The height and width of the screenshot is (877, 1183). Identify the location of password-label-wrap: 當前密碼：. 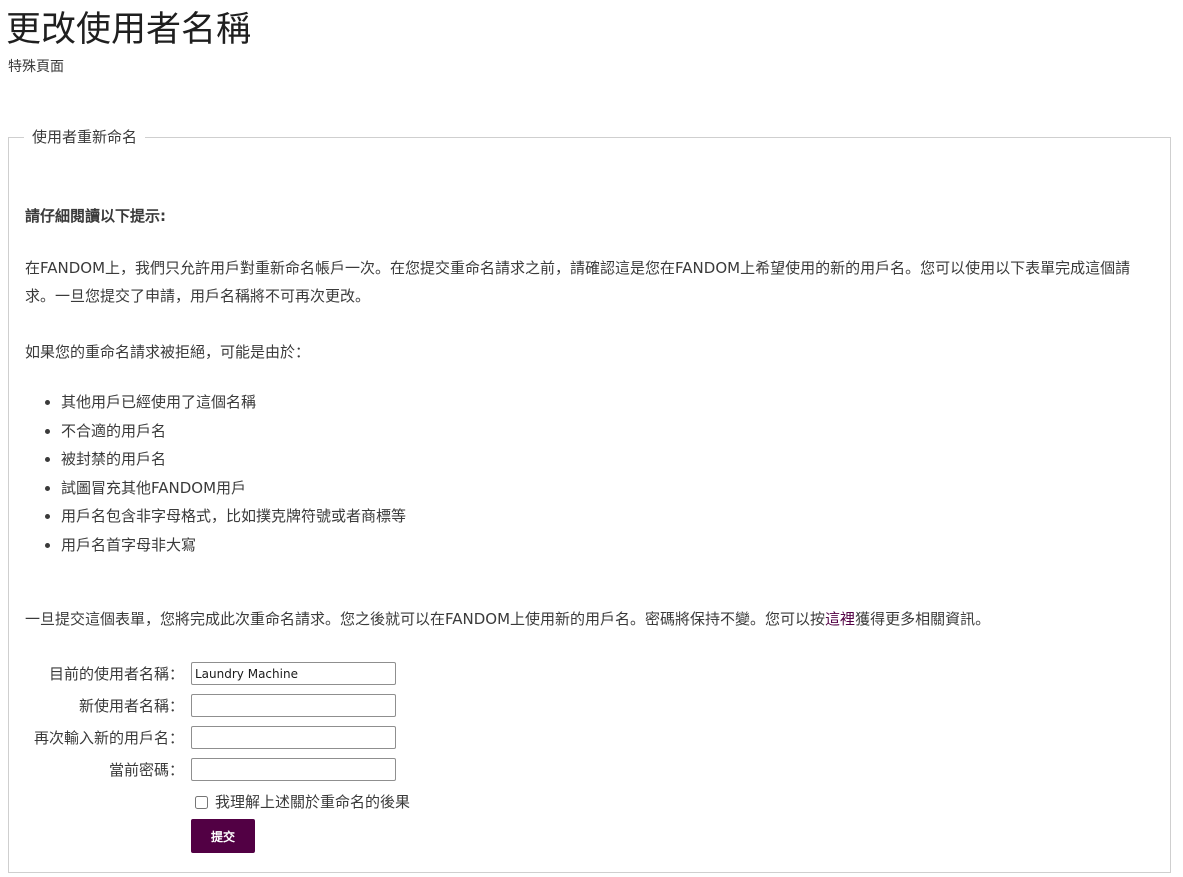
(102, 770).